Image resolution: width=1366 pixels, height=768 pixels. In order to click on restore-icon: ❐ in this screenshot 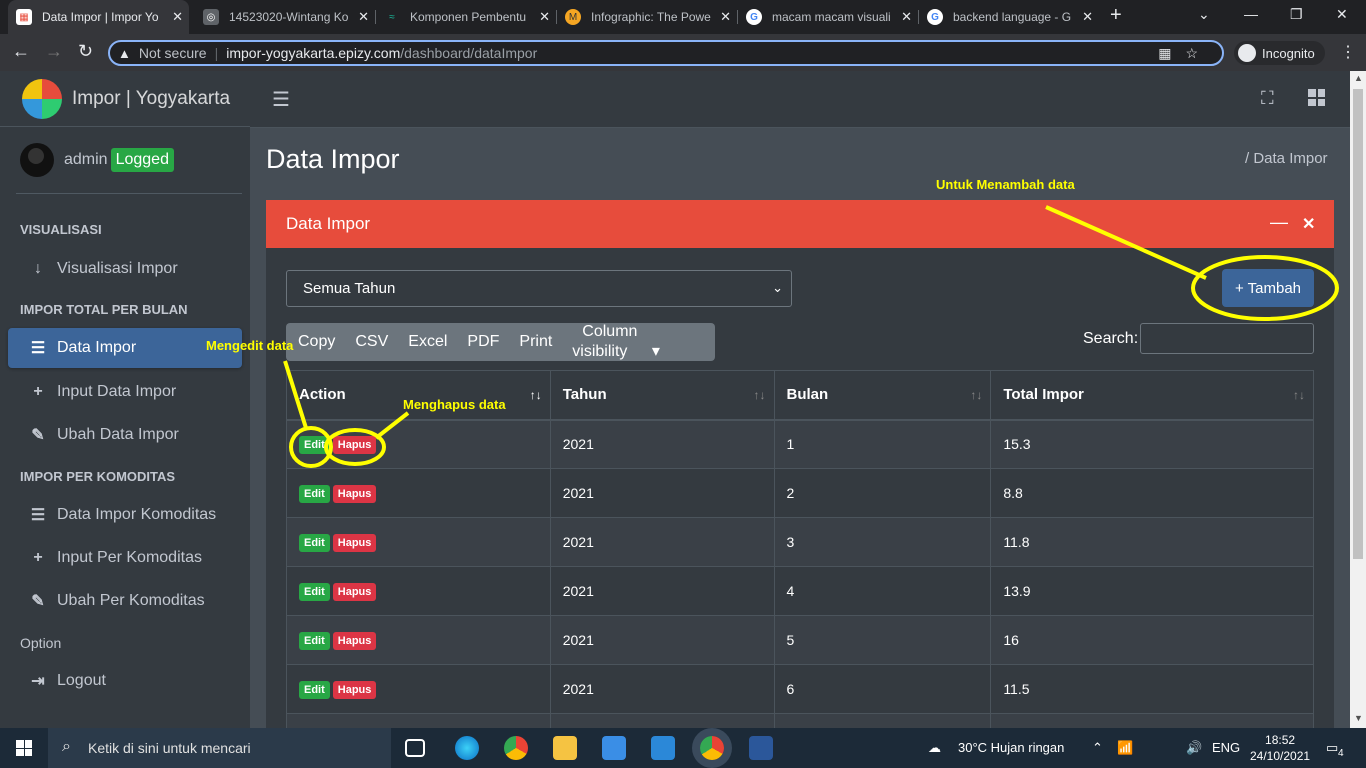, I will do `click(1296, 14)`.